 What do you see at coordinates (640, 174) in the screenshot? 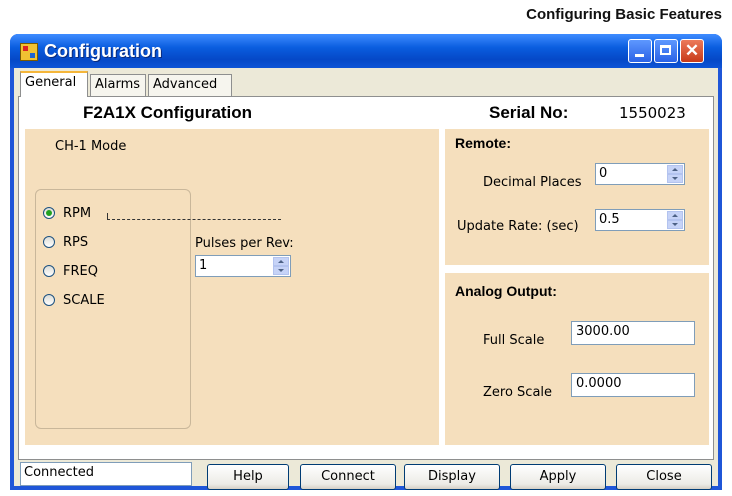
I see `decimal-places-spinner: 0` at bounding box center [640, 174].